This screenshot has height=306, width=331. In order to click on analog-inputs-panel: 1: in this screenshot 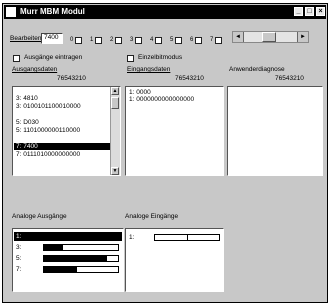, I will do `click(174, 260)`.